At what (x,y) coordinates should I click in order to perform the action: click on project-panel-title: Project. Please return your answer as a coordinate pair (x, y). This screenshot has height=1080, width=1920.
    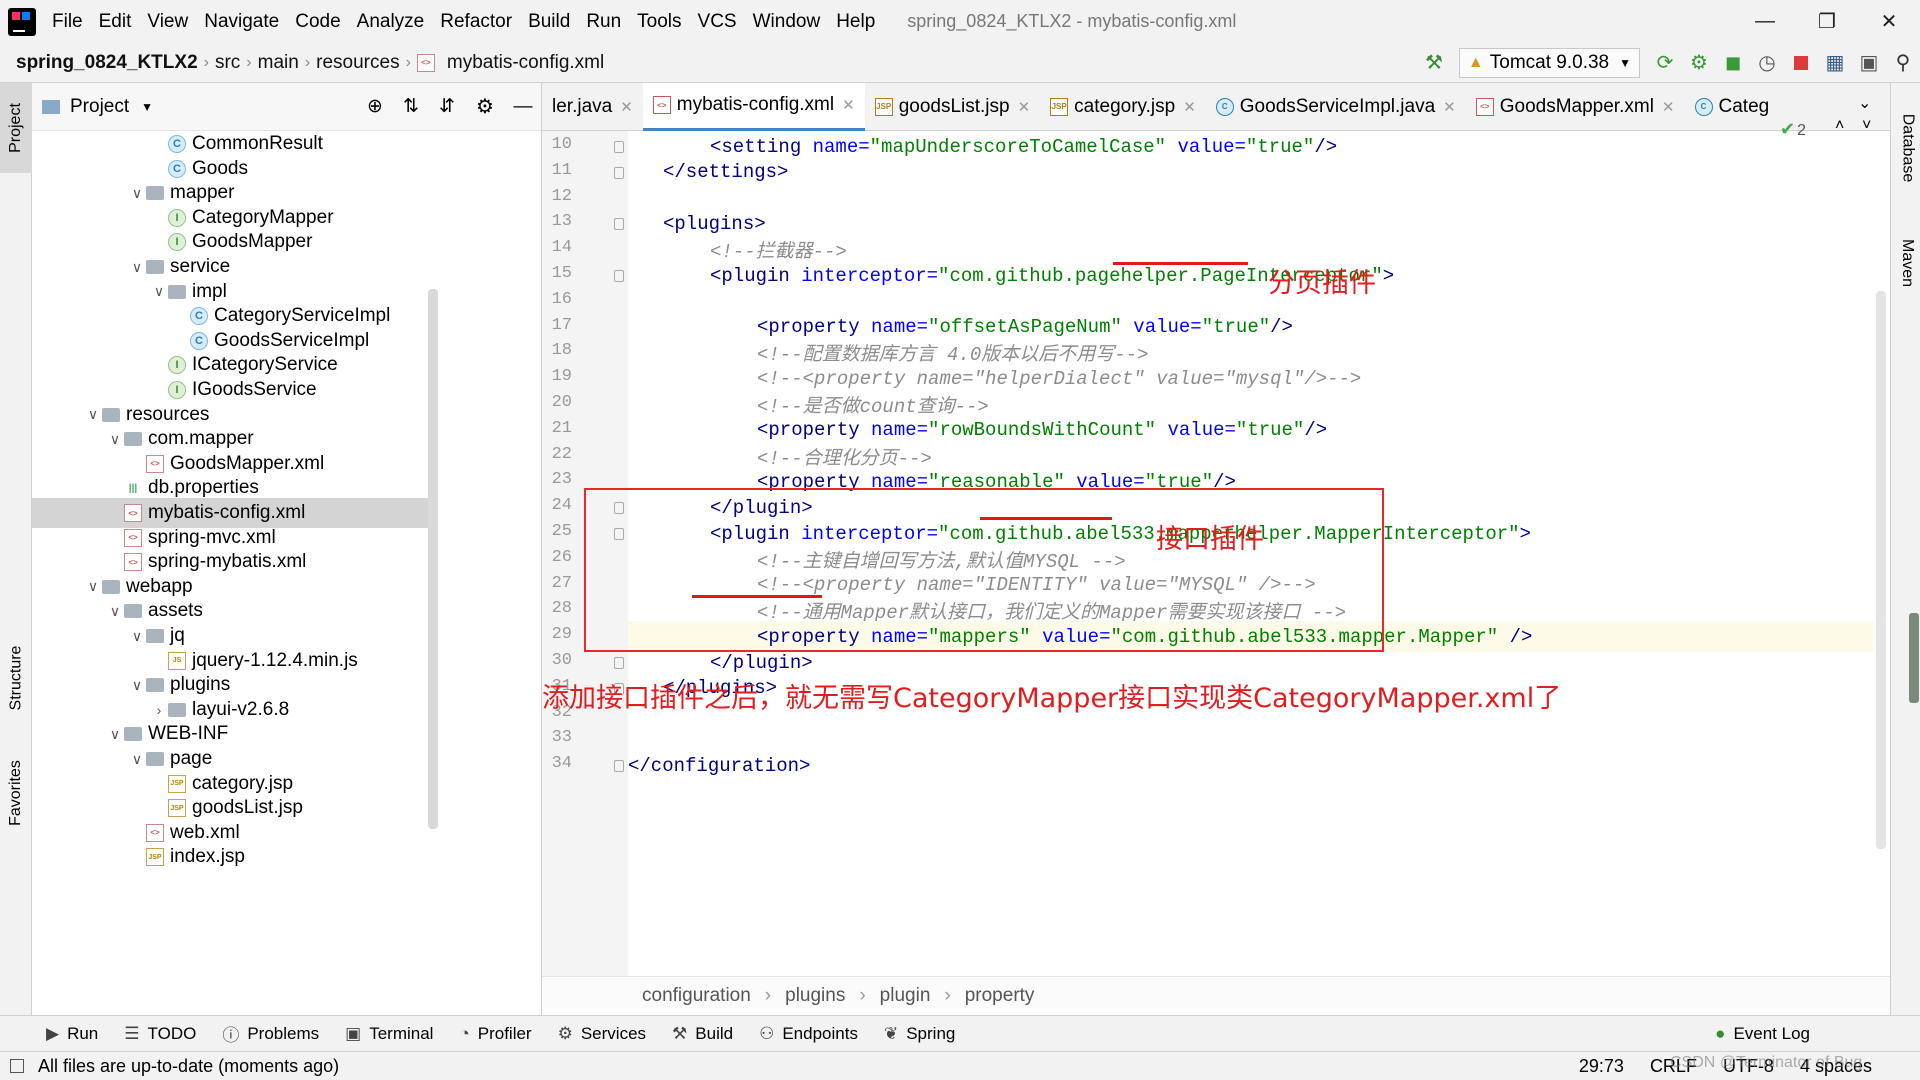
    Looking at the image, I should click on (99, 107).